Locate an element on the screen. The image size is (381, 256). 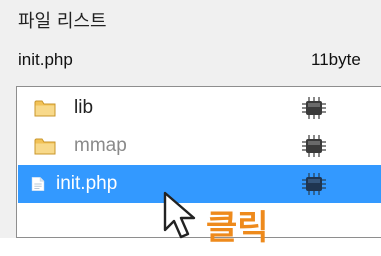
list-item-label: mmap is located at coordinates (100, 145).